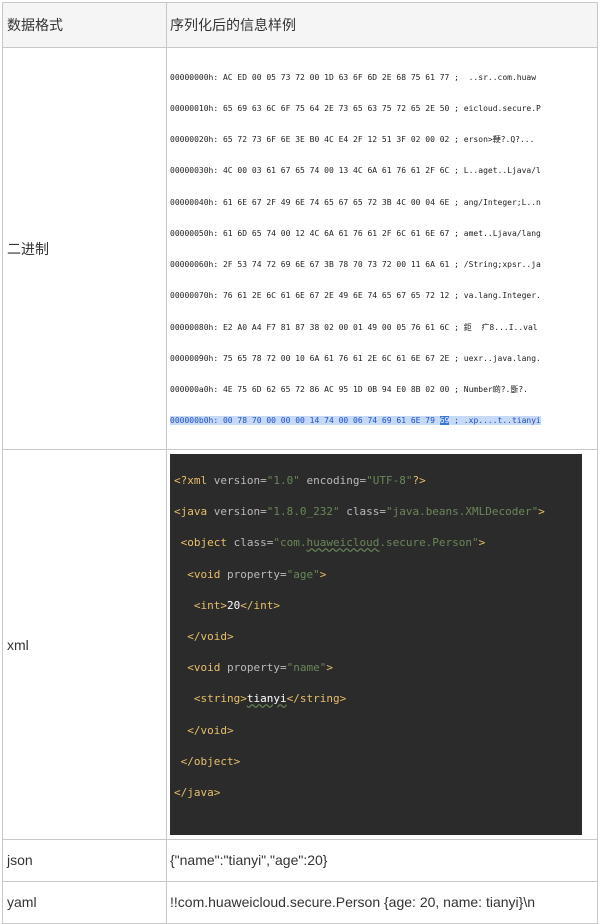 The width and height of the screenshot is (600, 924). Describe the element at coordinates (376, 762) in the screenshot. I see `code-line: </object>` at that location.